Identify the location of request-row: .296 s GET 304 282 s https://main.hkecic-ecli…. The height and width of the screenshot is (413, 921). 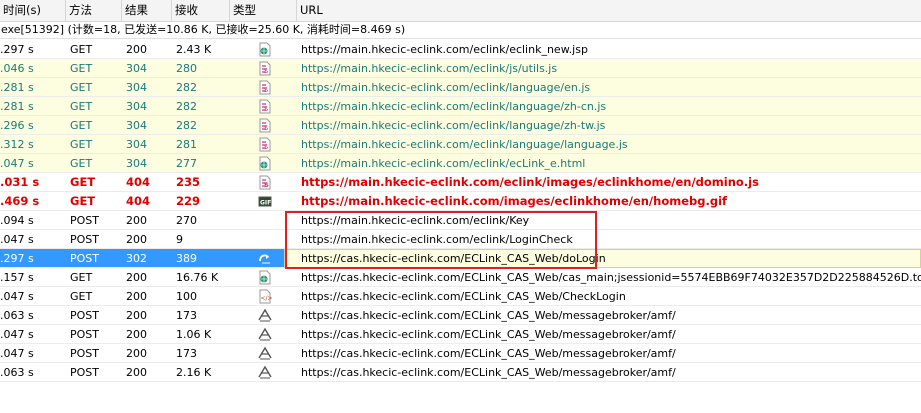
(460, 125).